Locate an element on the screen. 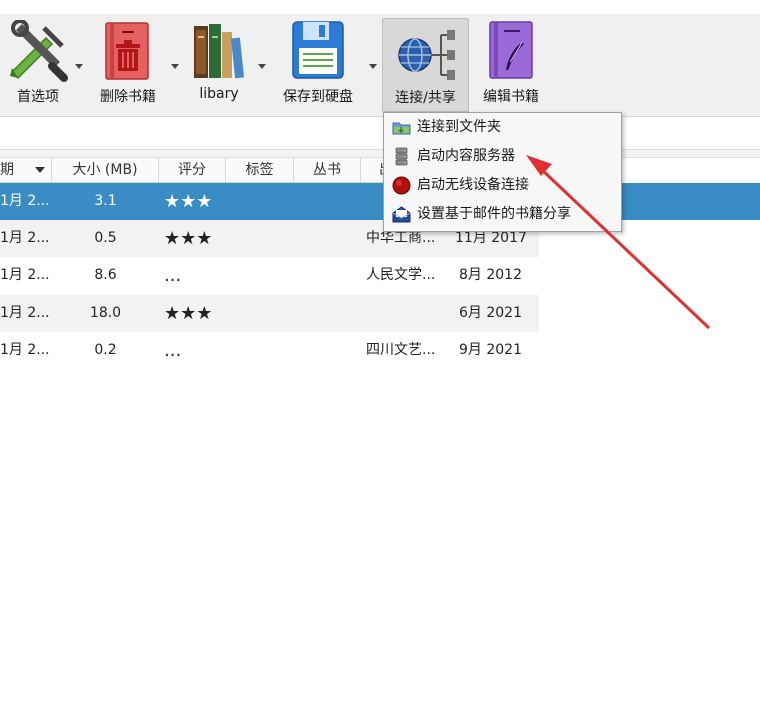 The image size is (760, 703). annotation-arrow-icon is located at coordinates (618, 242).